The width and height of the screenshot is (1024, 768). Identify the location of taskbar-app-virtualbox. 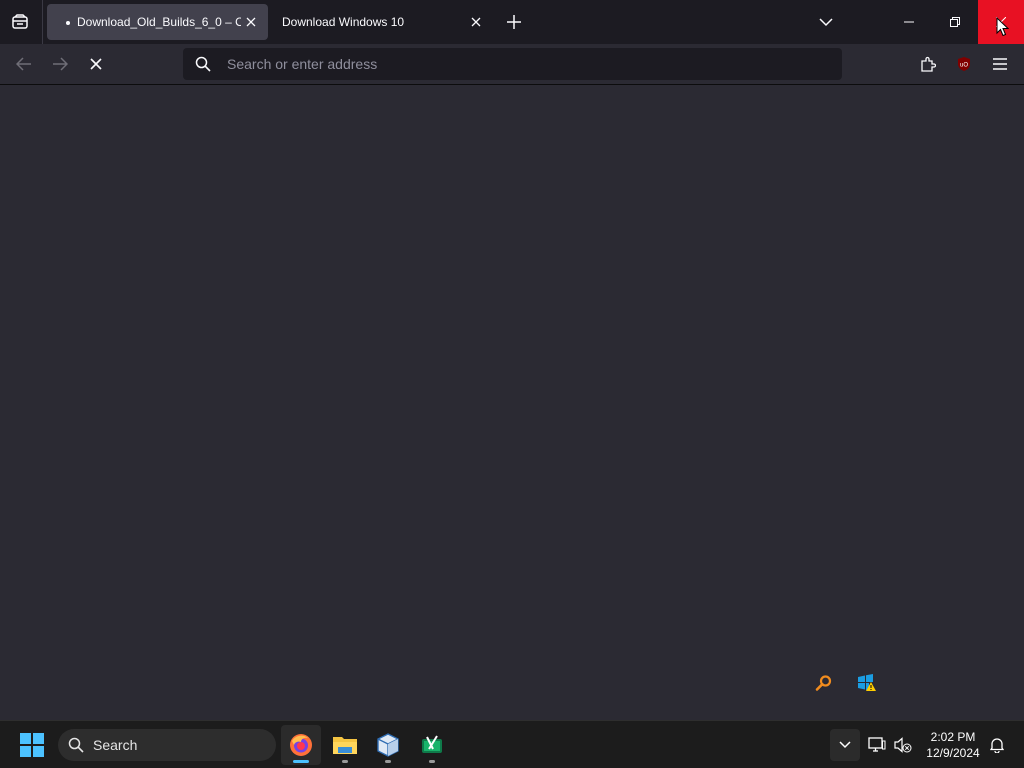
(388, 745).